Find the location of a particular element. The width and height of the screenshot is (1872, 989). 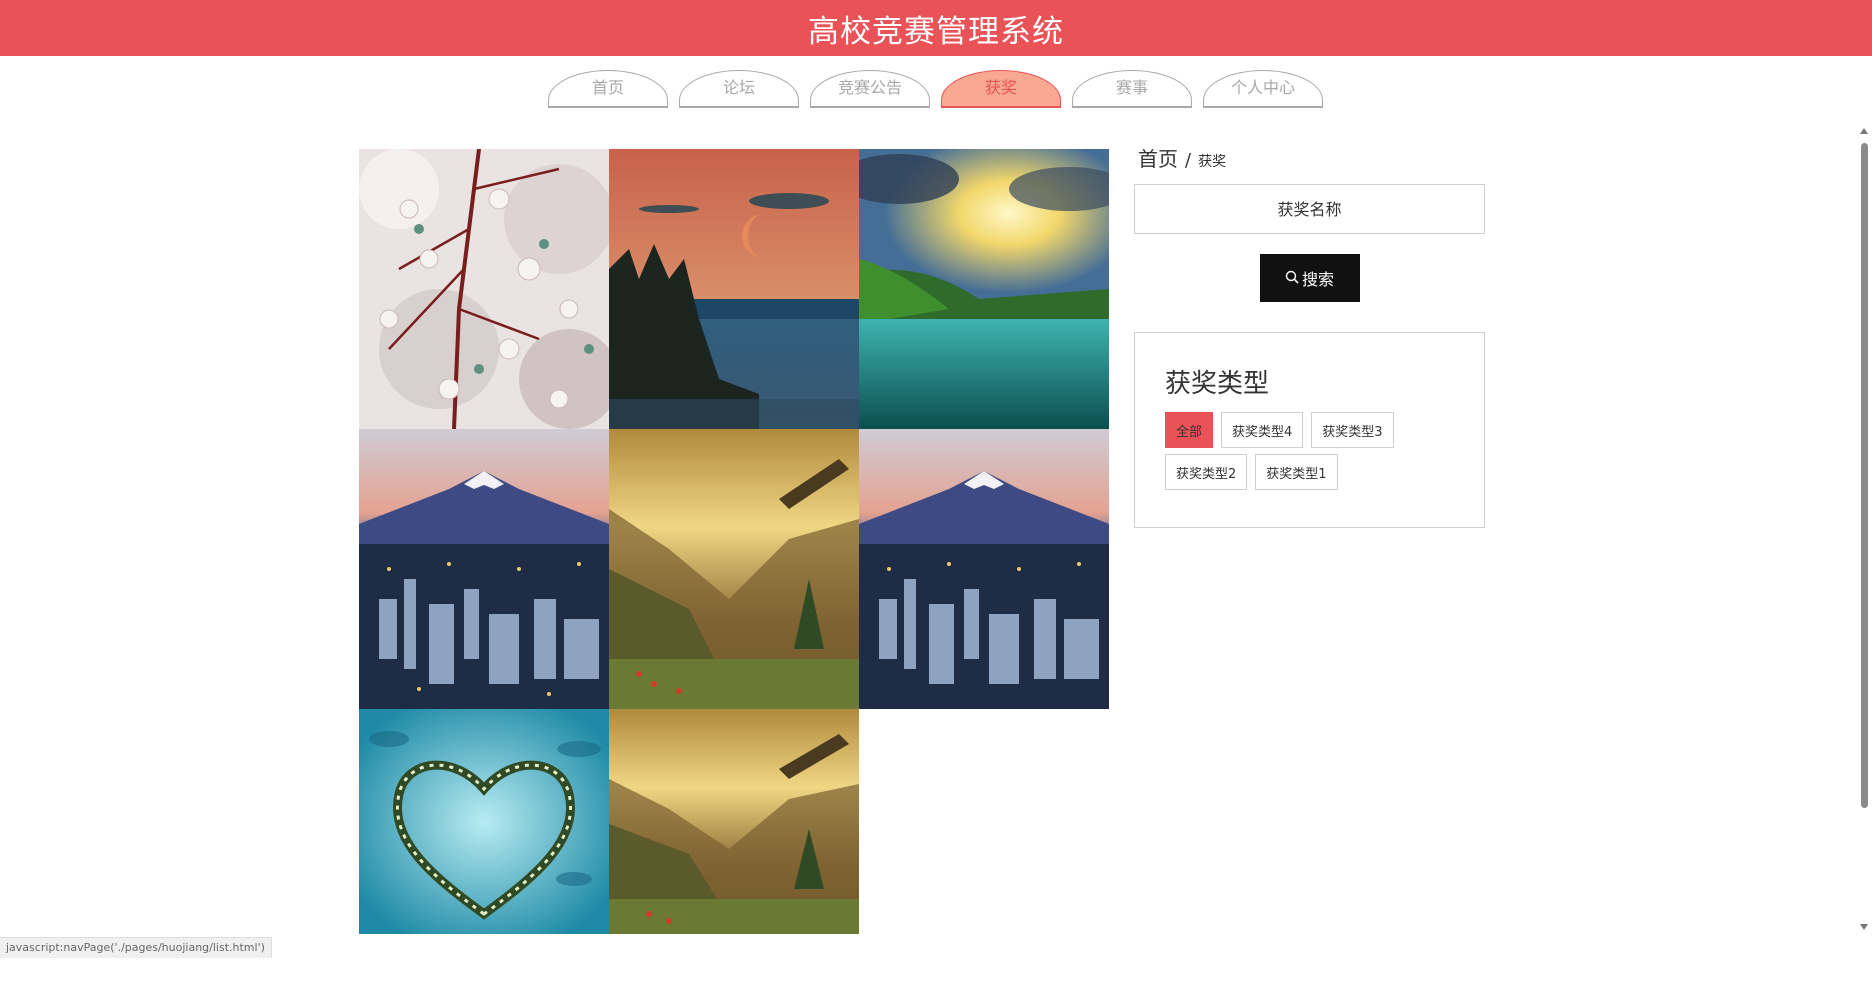

award-image-heart-island is located at coordinates (484, 821).